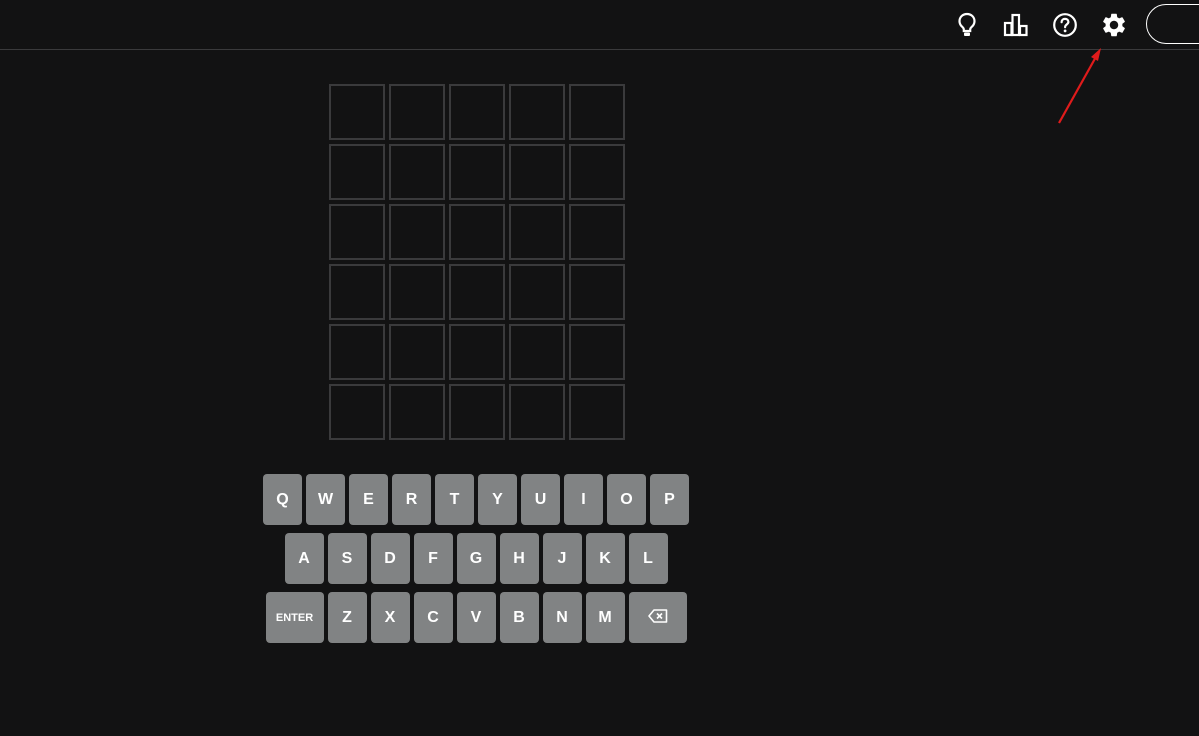  Describe the element at coordinates (605, 558) in the screenshot. I see `key-k: K` at that location.